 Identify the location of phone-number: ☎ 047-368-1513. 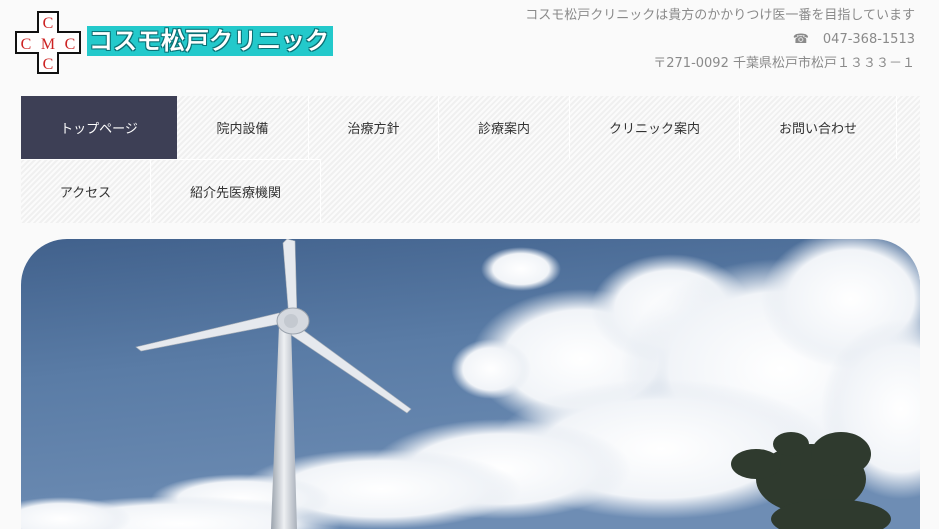
(854, 39).